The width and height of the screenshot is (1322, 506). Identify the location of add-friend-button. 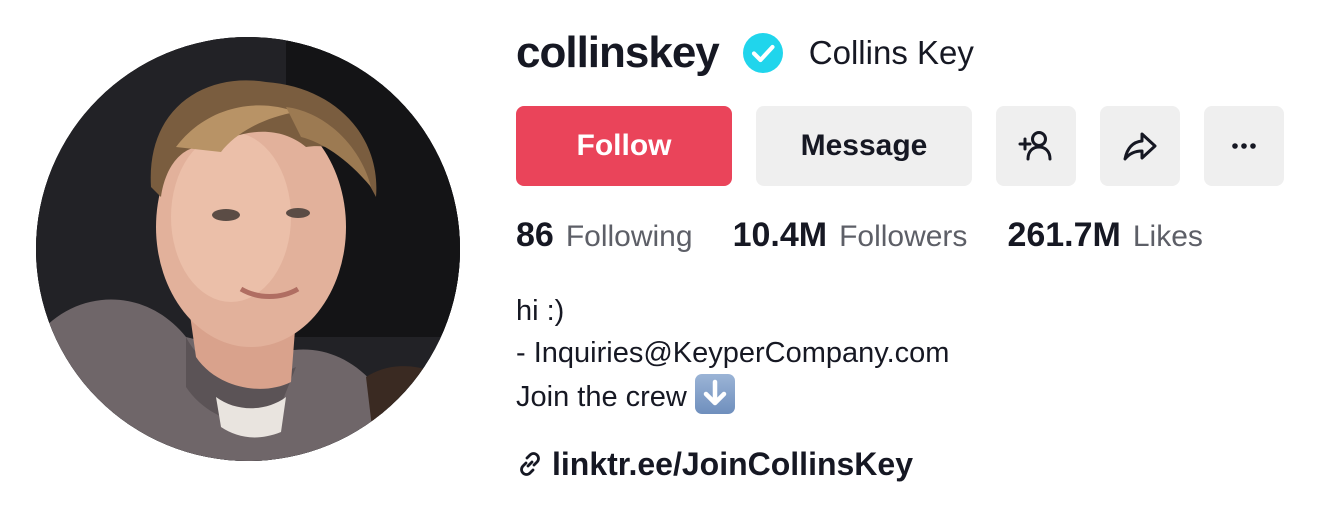
(1036, 146).